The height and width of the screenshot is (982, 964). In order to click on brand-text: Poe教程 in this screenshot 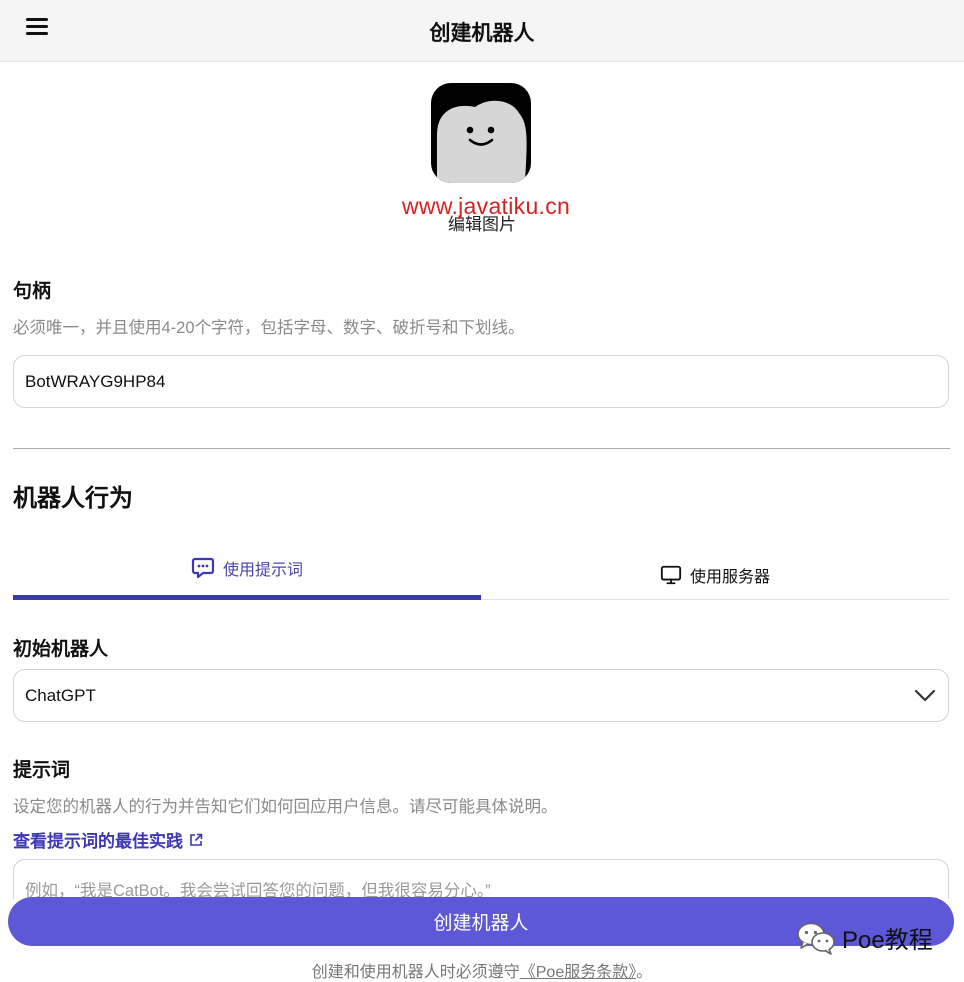, I will do `click(887, 940)`.